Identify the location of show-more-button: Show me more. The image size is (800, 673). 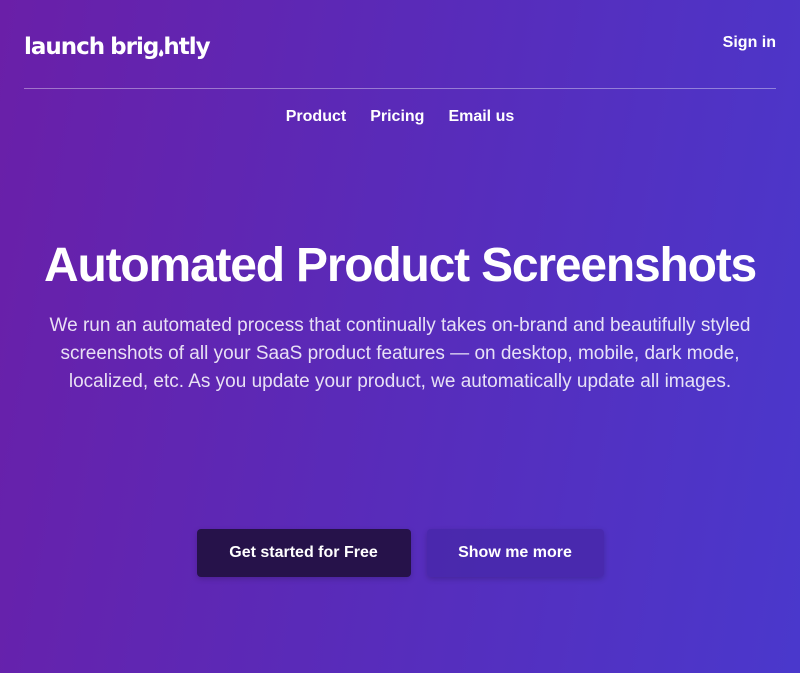
(515, 553).